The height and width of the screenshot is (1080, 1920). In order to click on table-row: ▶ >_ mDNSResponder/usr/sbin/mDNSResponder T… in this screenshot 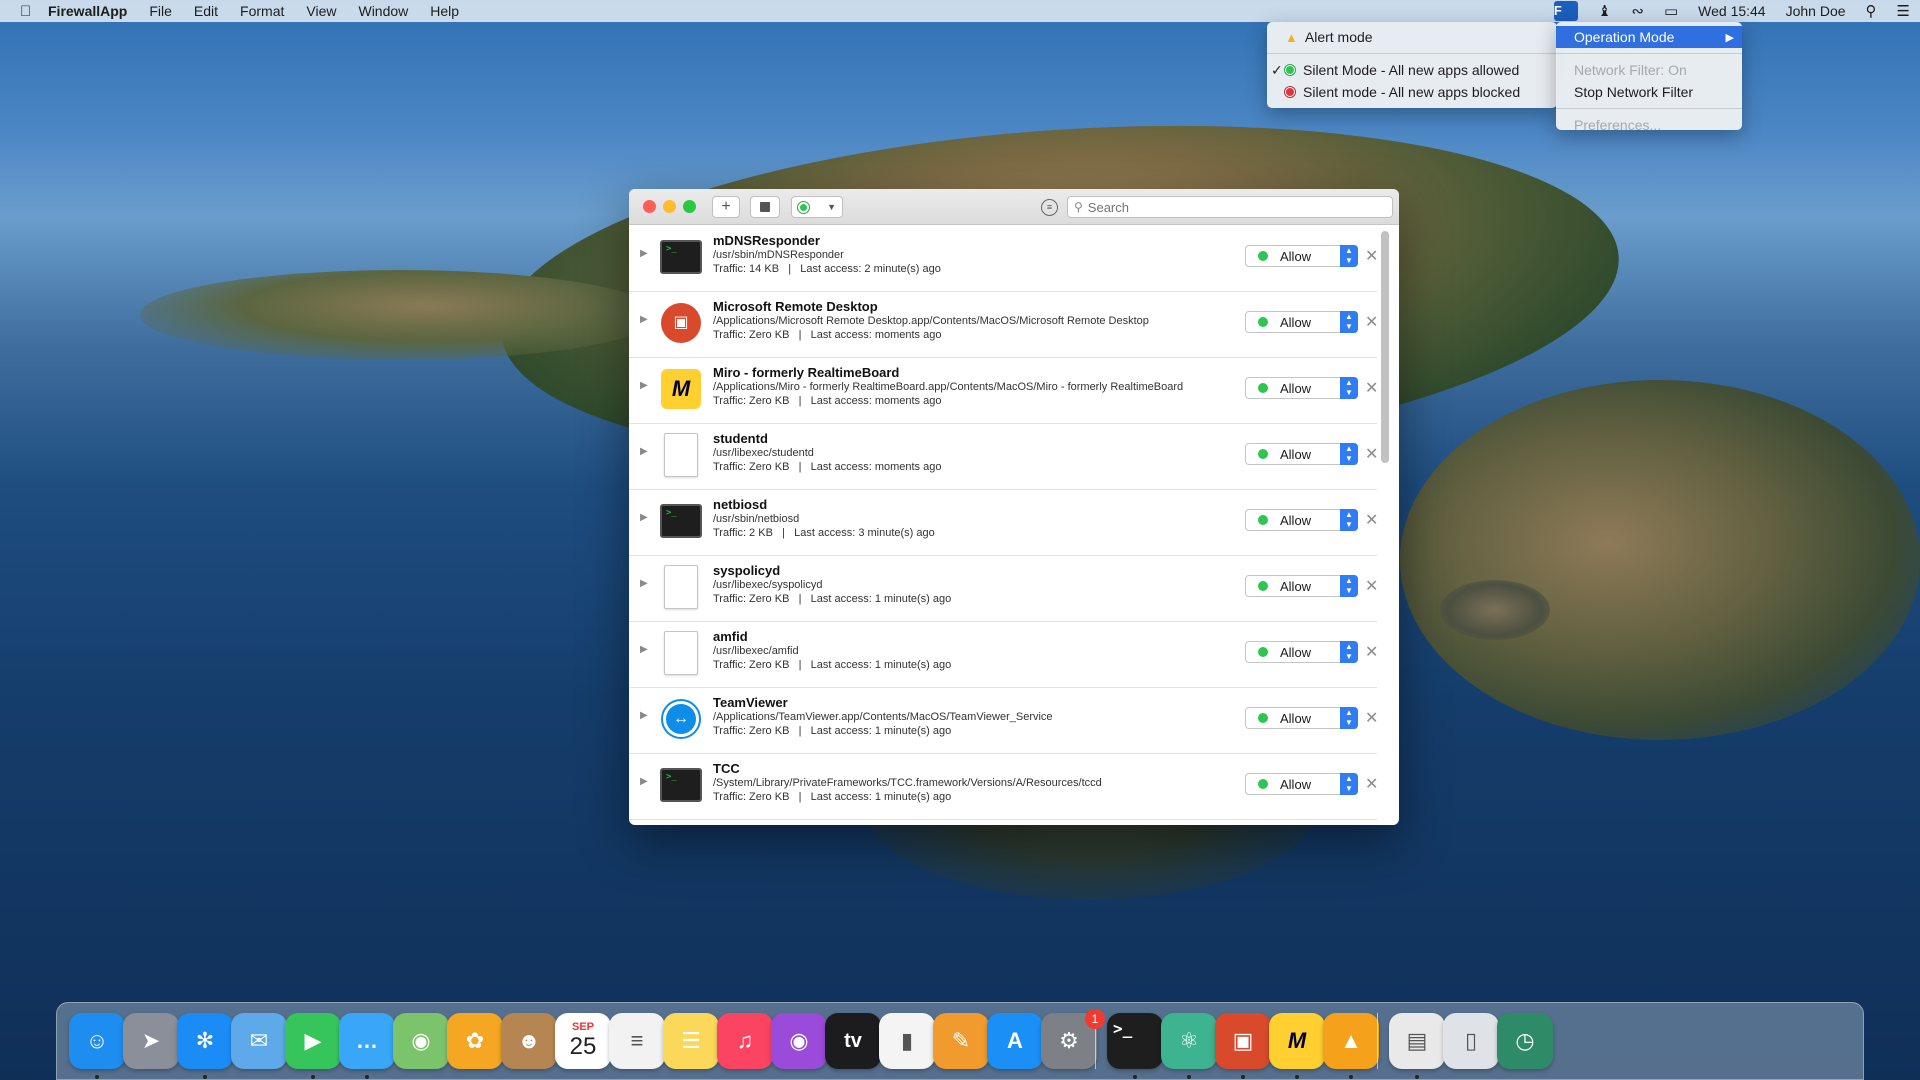, I will do `click(1003, 259)`.